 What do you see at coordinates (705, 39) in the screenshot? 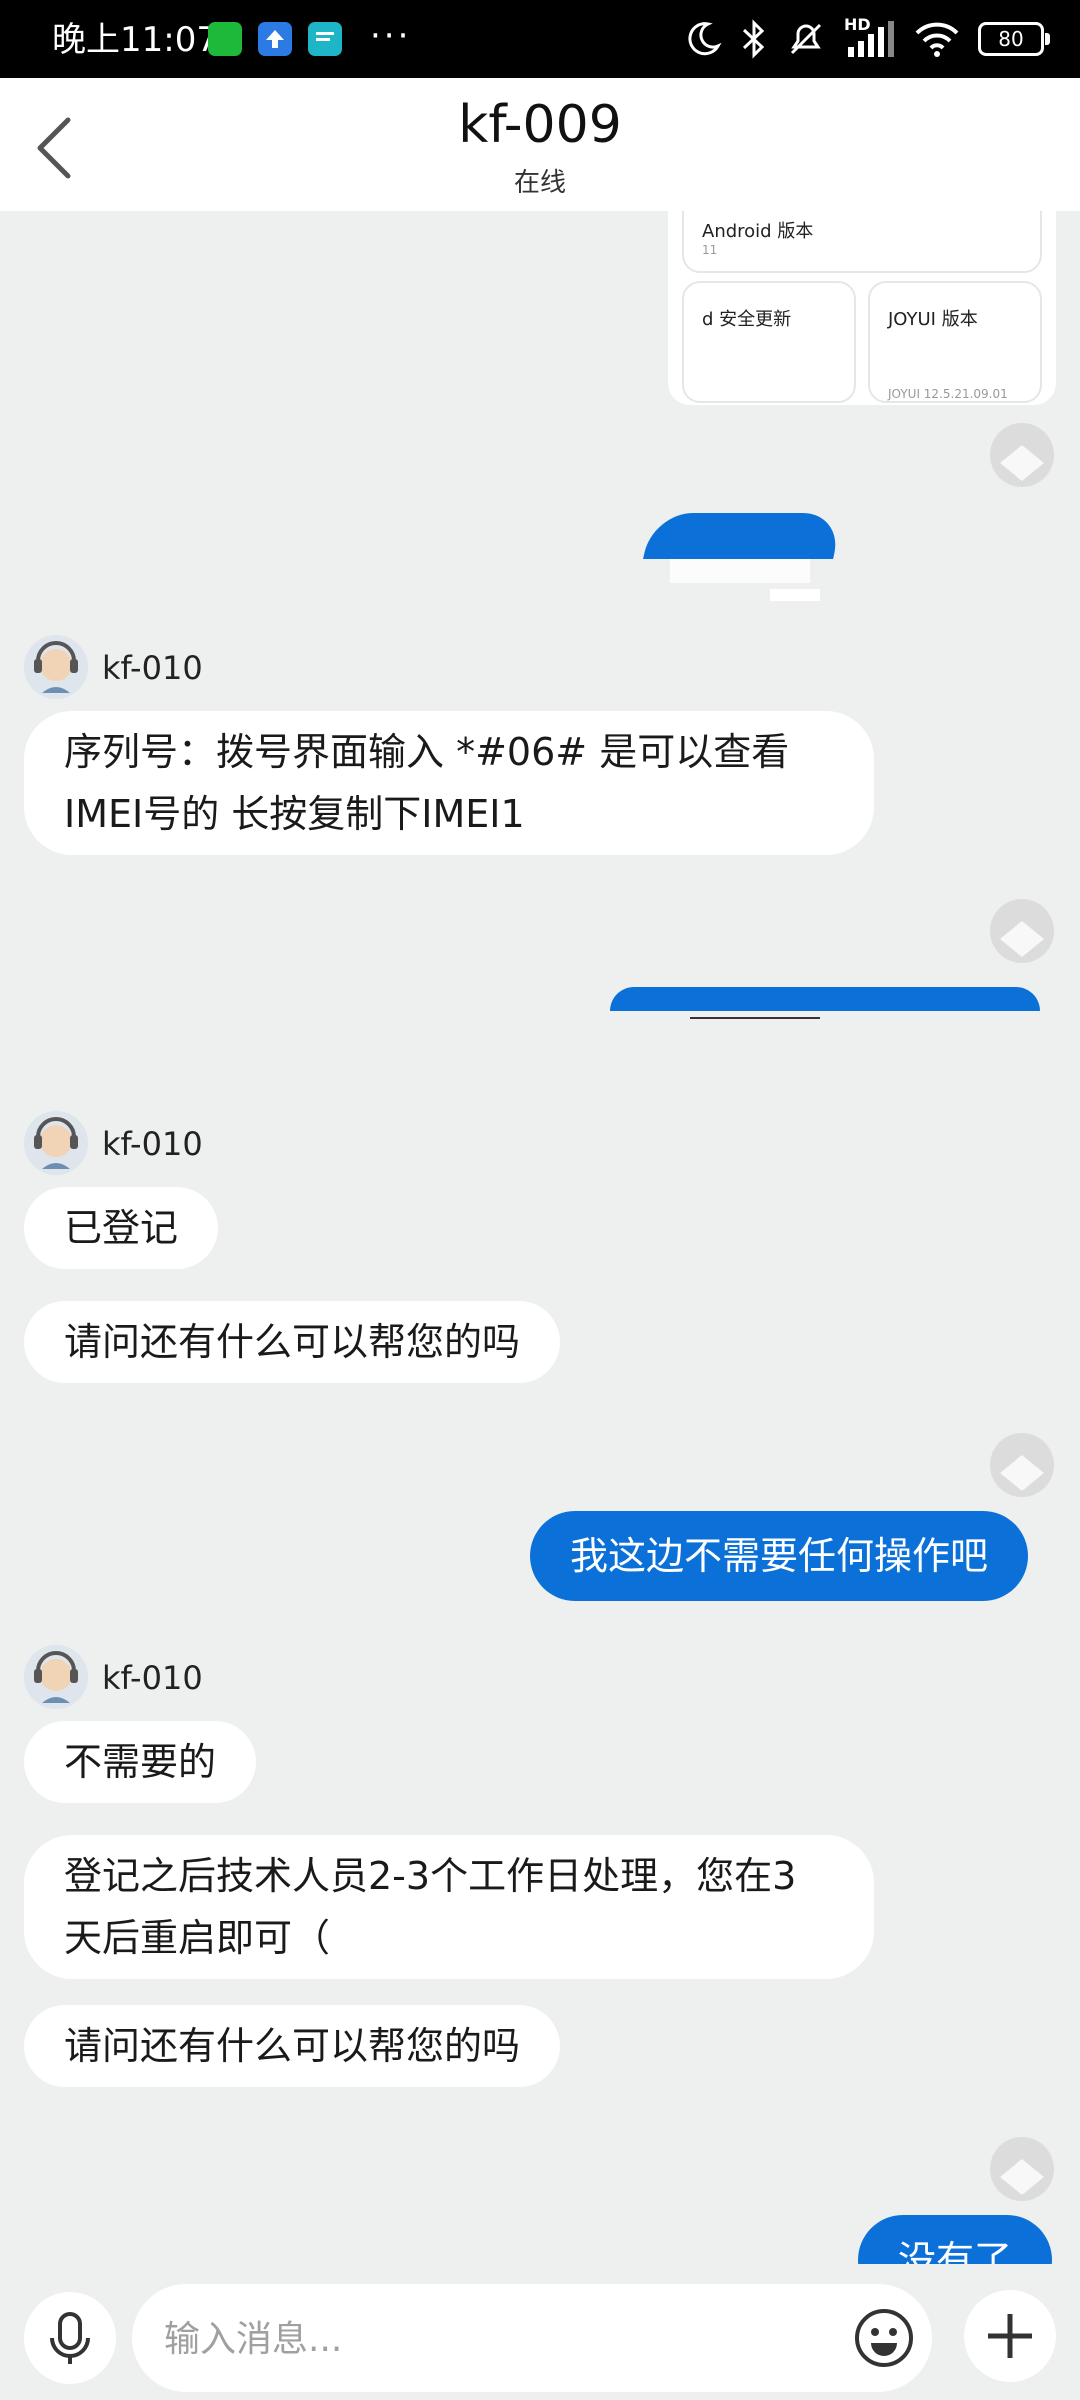
I see `moon-icon` at bounding box center [705, 39].